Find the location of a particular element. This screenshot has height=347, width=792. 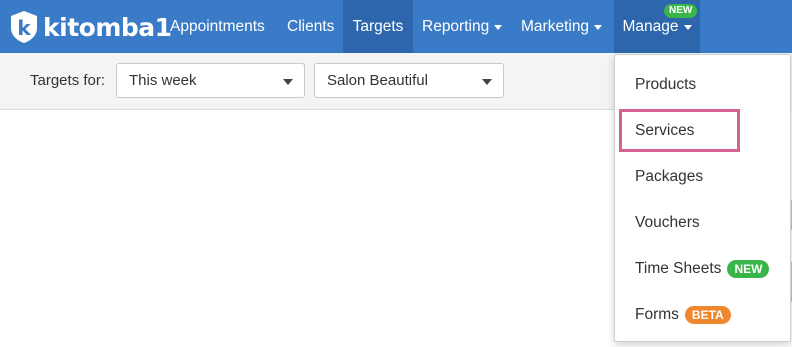

menu-item-label: Products is located at coordinates (666, 84).